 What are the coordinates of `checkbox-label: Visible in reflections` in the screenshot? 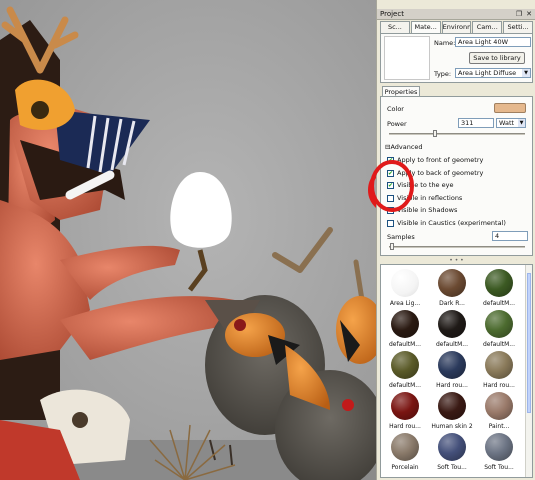 It's located at (430, 198).